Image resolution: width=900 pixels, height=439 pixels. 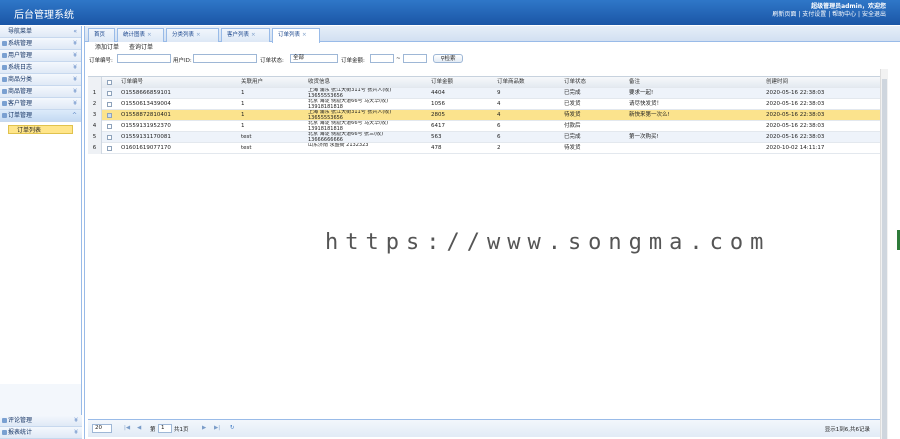 I want to click on sidebar-item-logs: 系统日志 ¥, so click(x=40, y=68).